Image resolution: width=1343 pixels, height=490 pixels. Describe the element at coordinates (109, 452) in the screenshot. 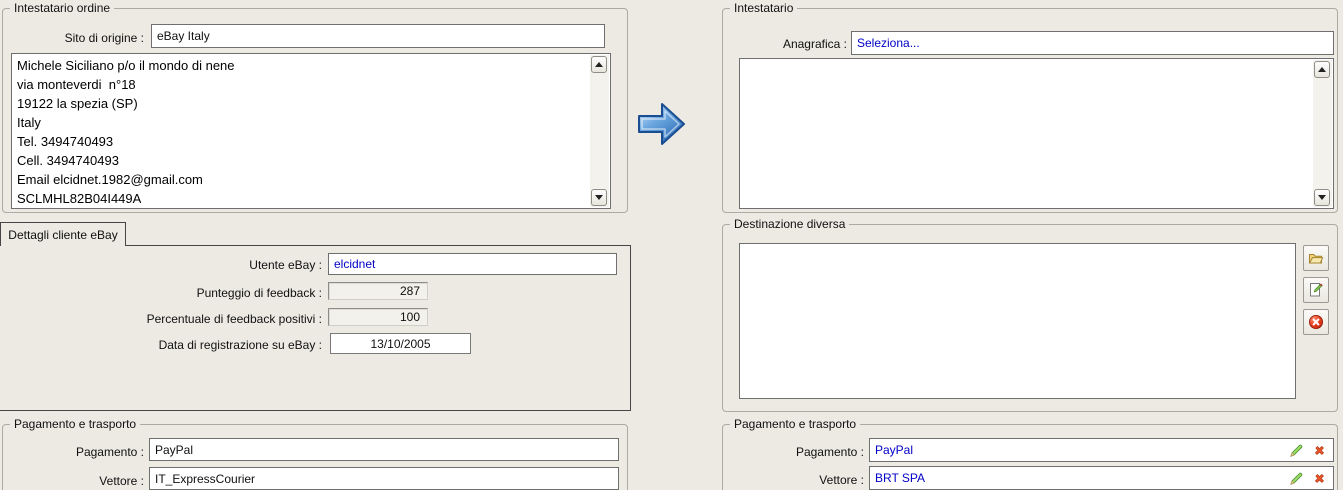

I see `payment-label-left: Pagamento :` at that location.